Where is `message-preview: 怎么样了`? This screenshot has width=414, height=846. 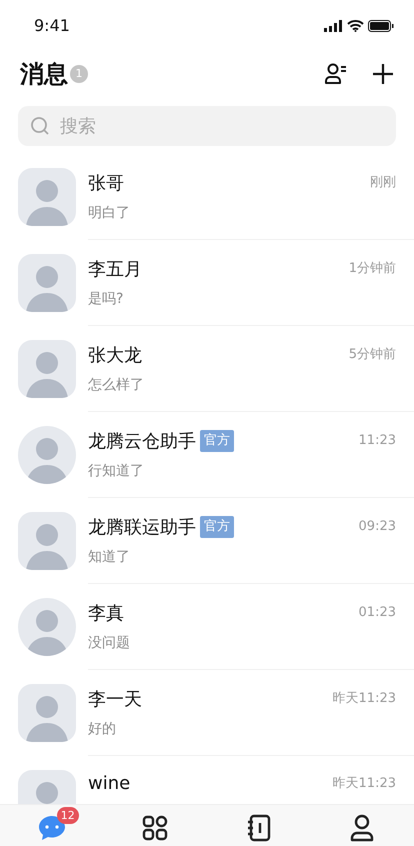
message-preview: 怎么样了 is located at coordinates (116, 385).